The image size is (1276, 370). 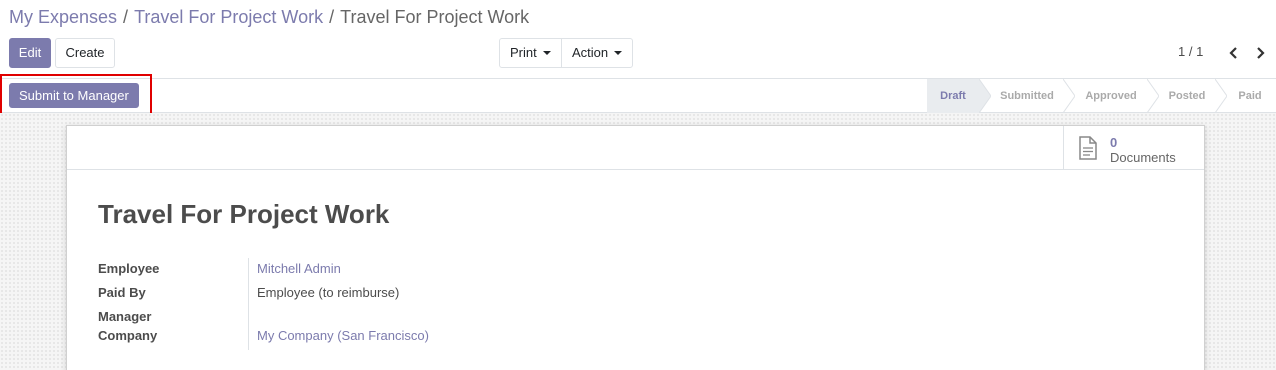 What do you see at coordinates (328, 292) in the screenshot?
I see `field-value-paid-by: Employee (to reimburse)` at bounding box center [328, 292].